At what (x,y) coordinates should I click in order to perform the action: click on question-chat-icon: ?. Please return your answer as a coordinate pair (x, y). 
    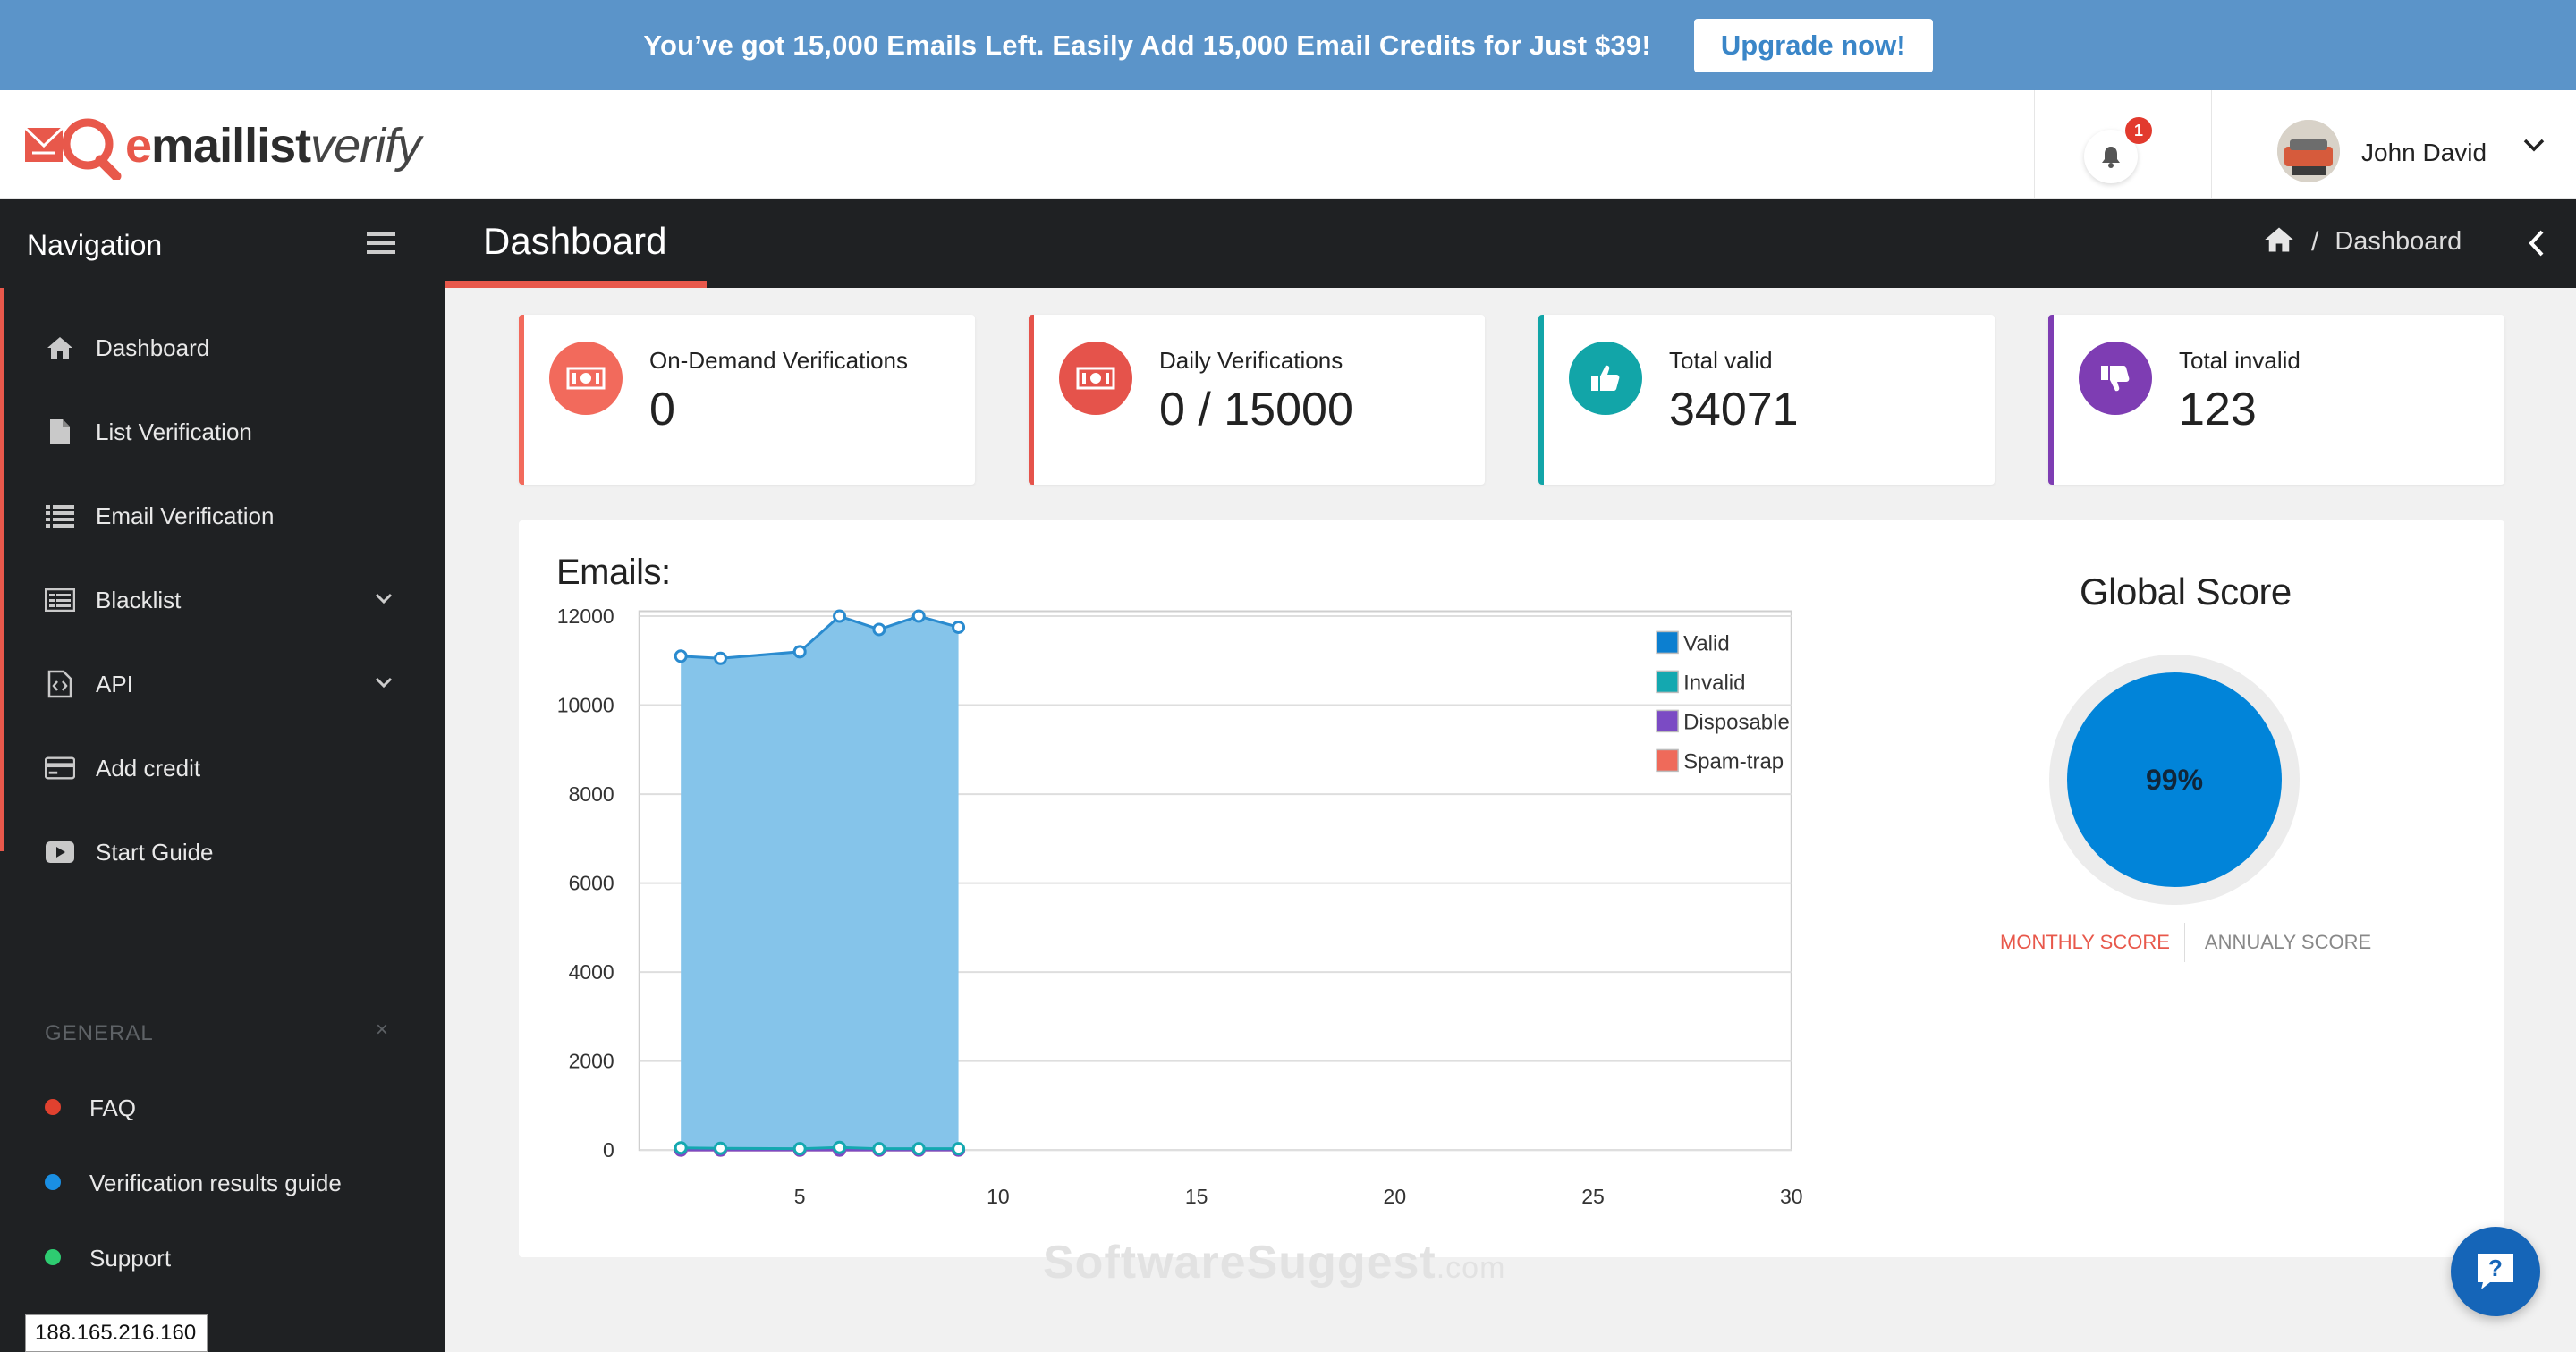
    Looking at the image, I should click on (2495, 1271).